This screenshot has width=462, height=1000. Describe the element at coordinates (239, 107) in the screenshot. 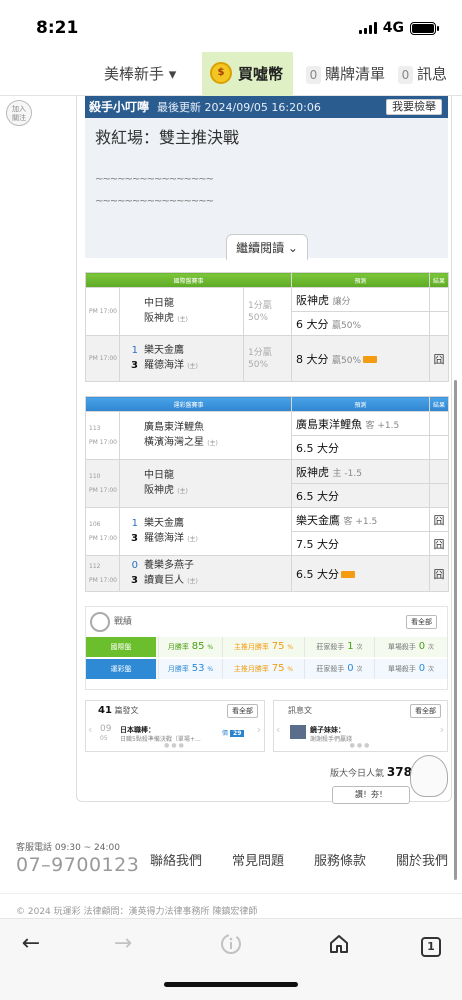

I see `tips-updated: 最後更新 2024/09/05 16:20:06` at that location.